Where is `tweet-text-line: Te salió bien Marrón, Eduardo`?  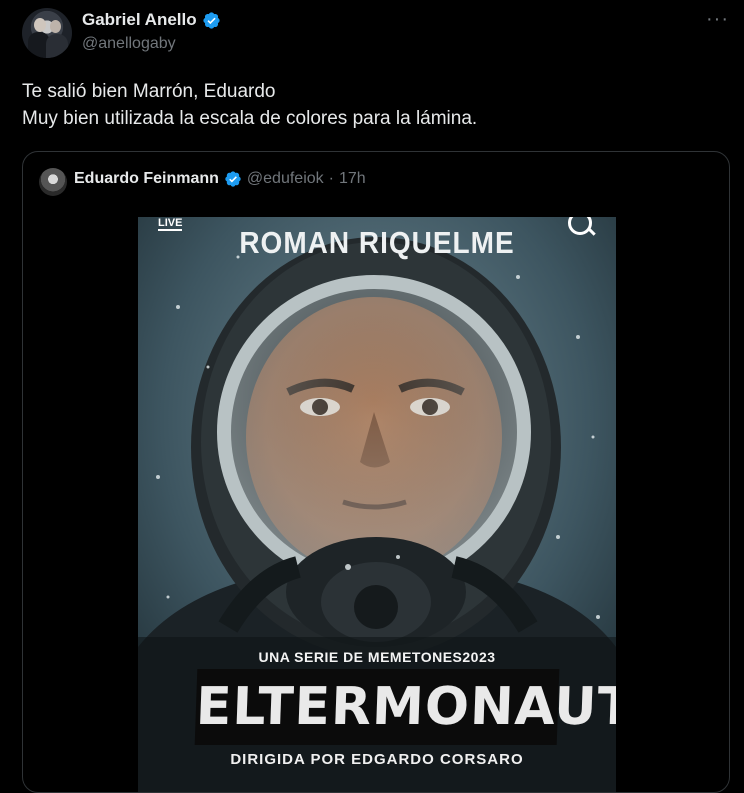
tweet-text-line: Te salió bien Marrón, Eduardo is located at coordinates (149, 91).